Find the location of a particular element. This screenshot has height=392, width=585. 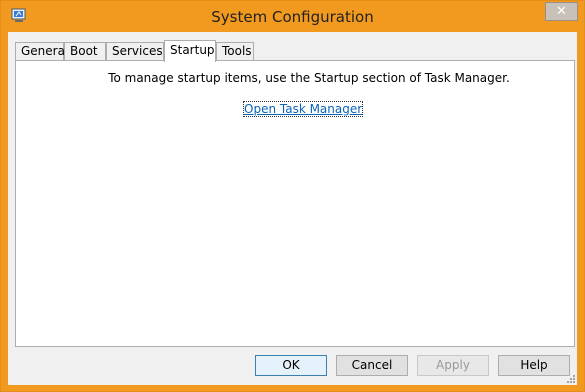

tab-startup: Startup is located at coordinates (190, 51).